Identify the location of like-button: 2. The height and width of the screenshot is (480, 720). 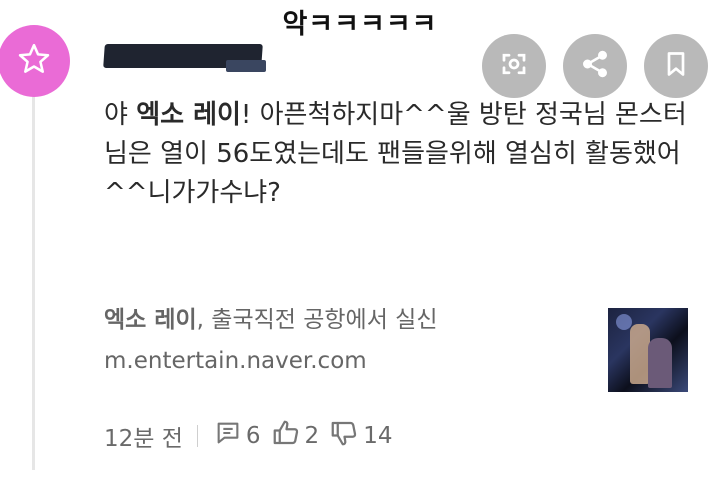
(295, 436).